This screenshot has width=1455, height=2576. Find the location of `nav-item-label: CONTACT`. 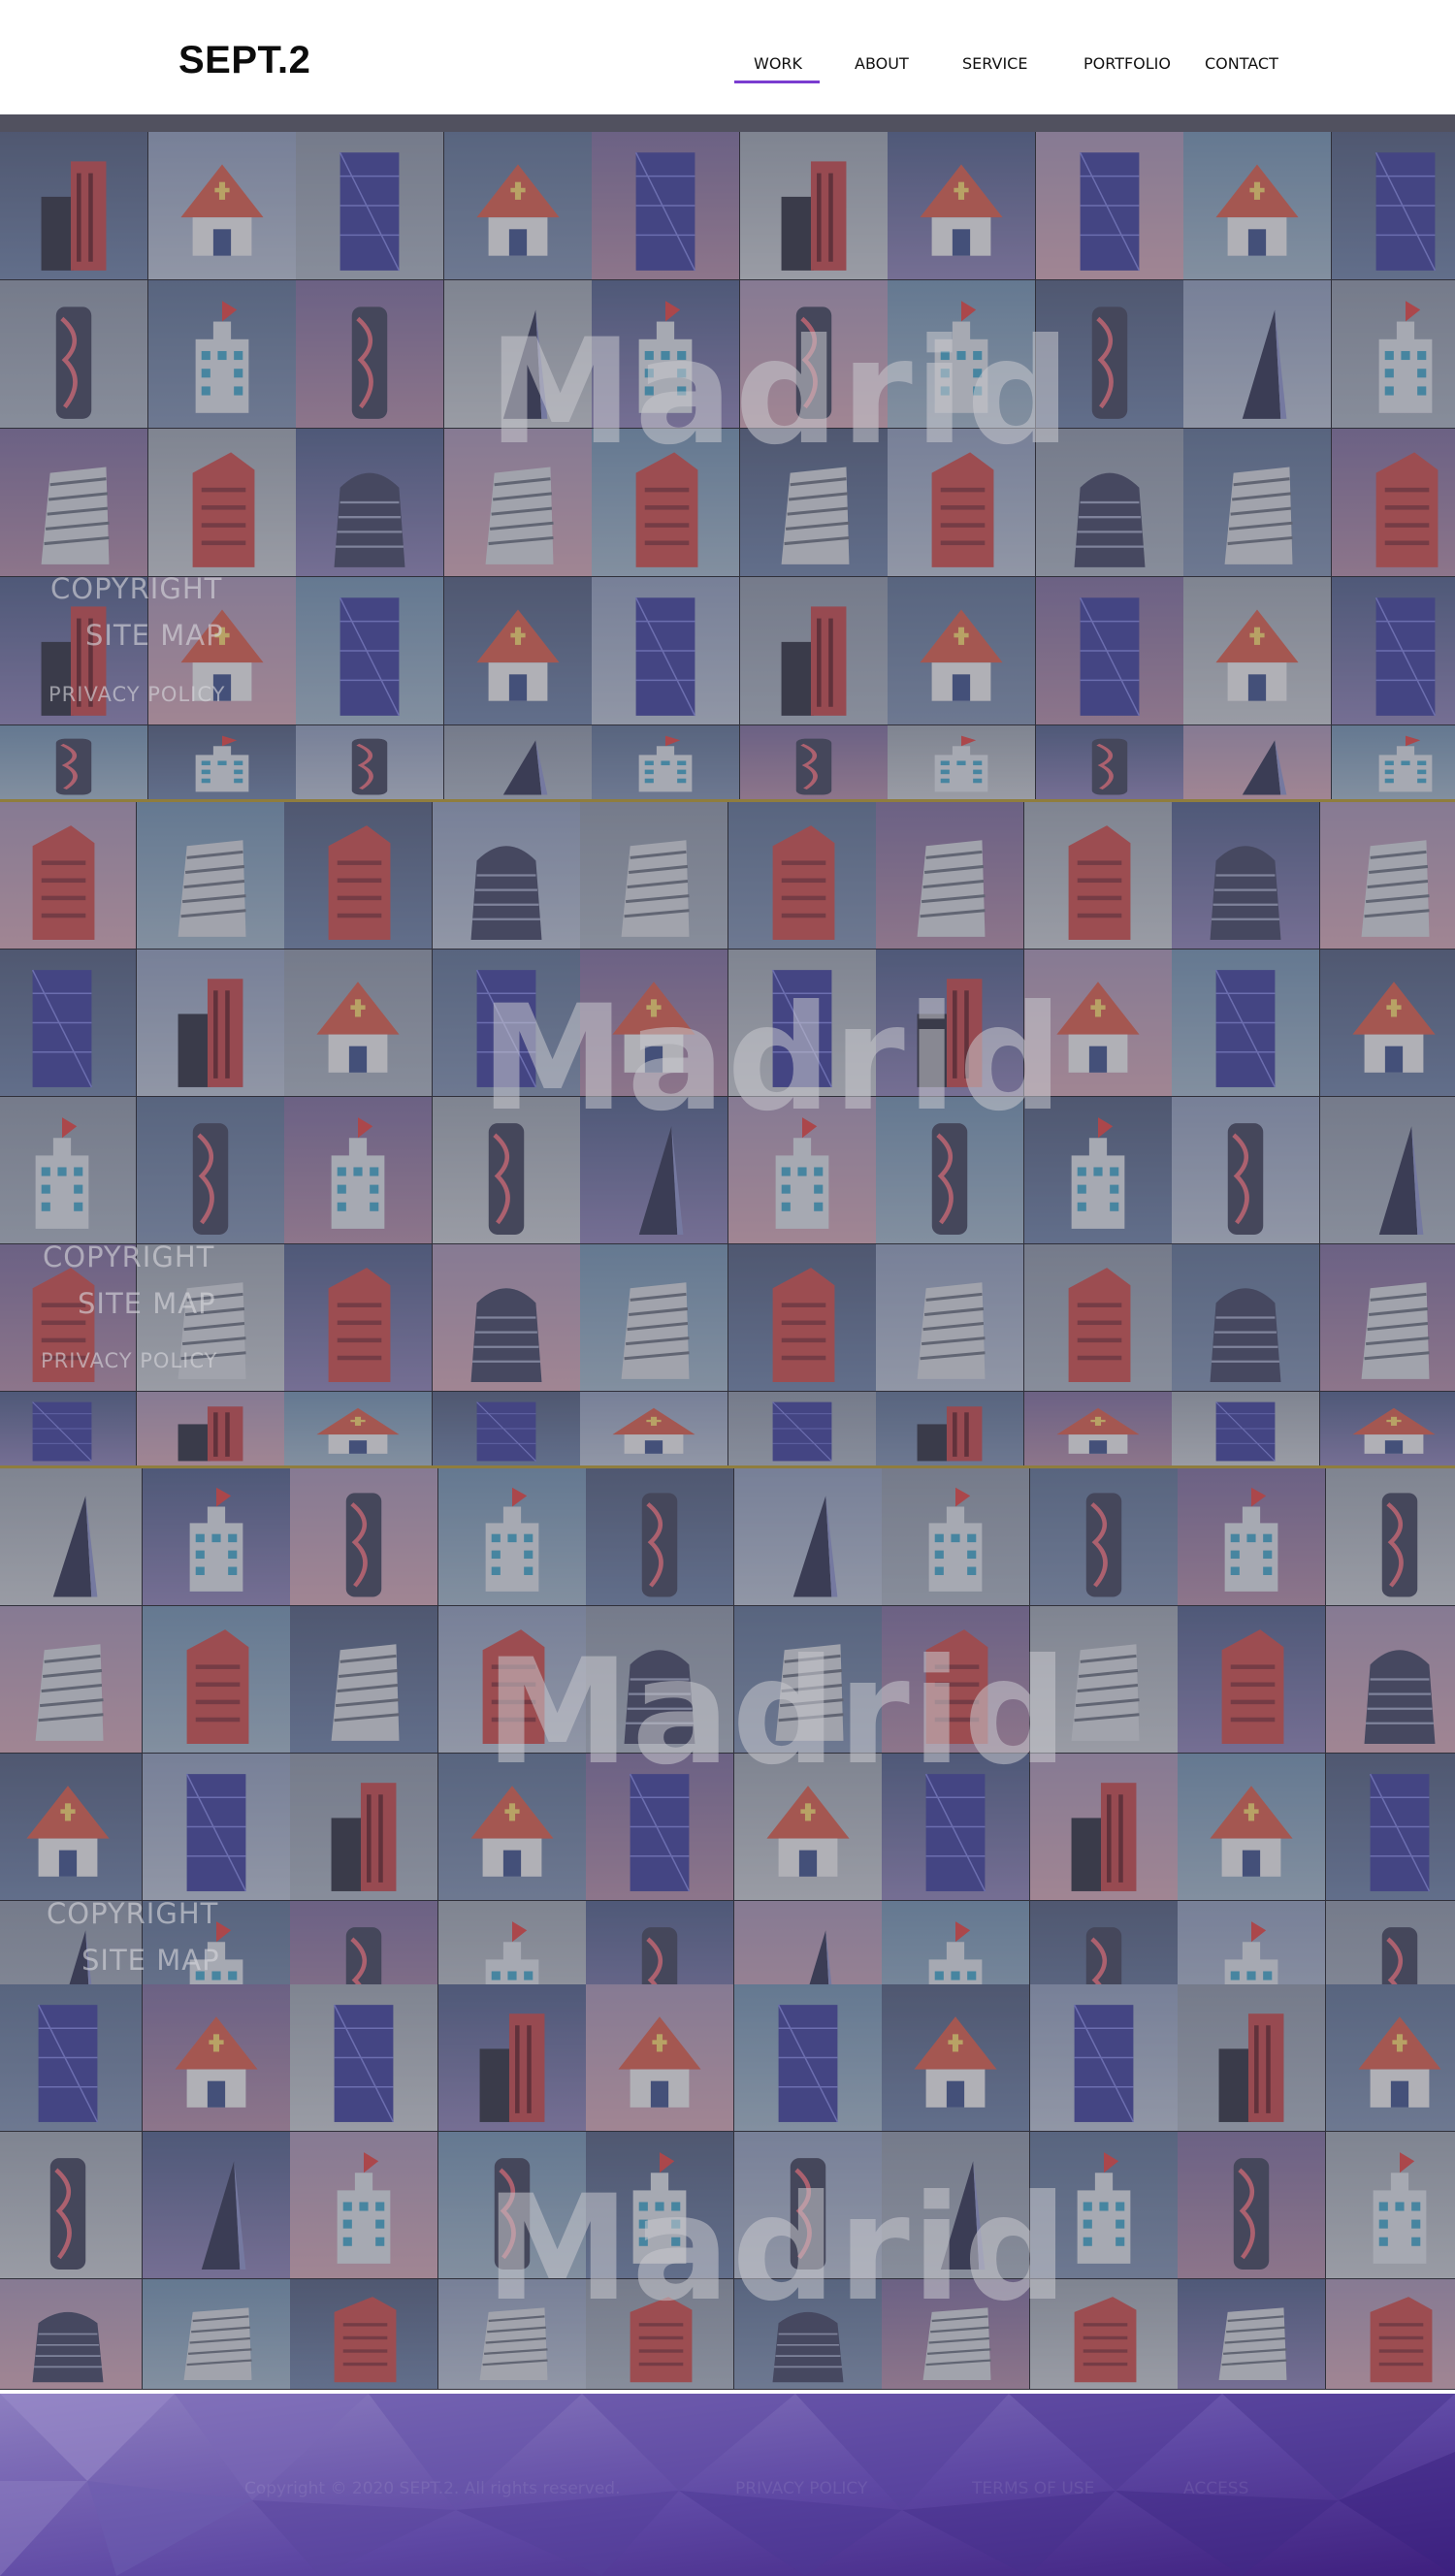

nav-item-label: CONTACT is located at coordinates (1241, 63).